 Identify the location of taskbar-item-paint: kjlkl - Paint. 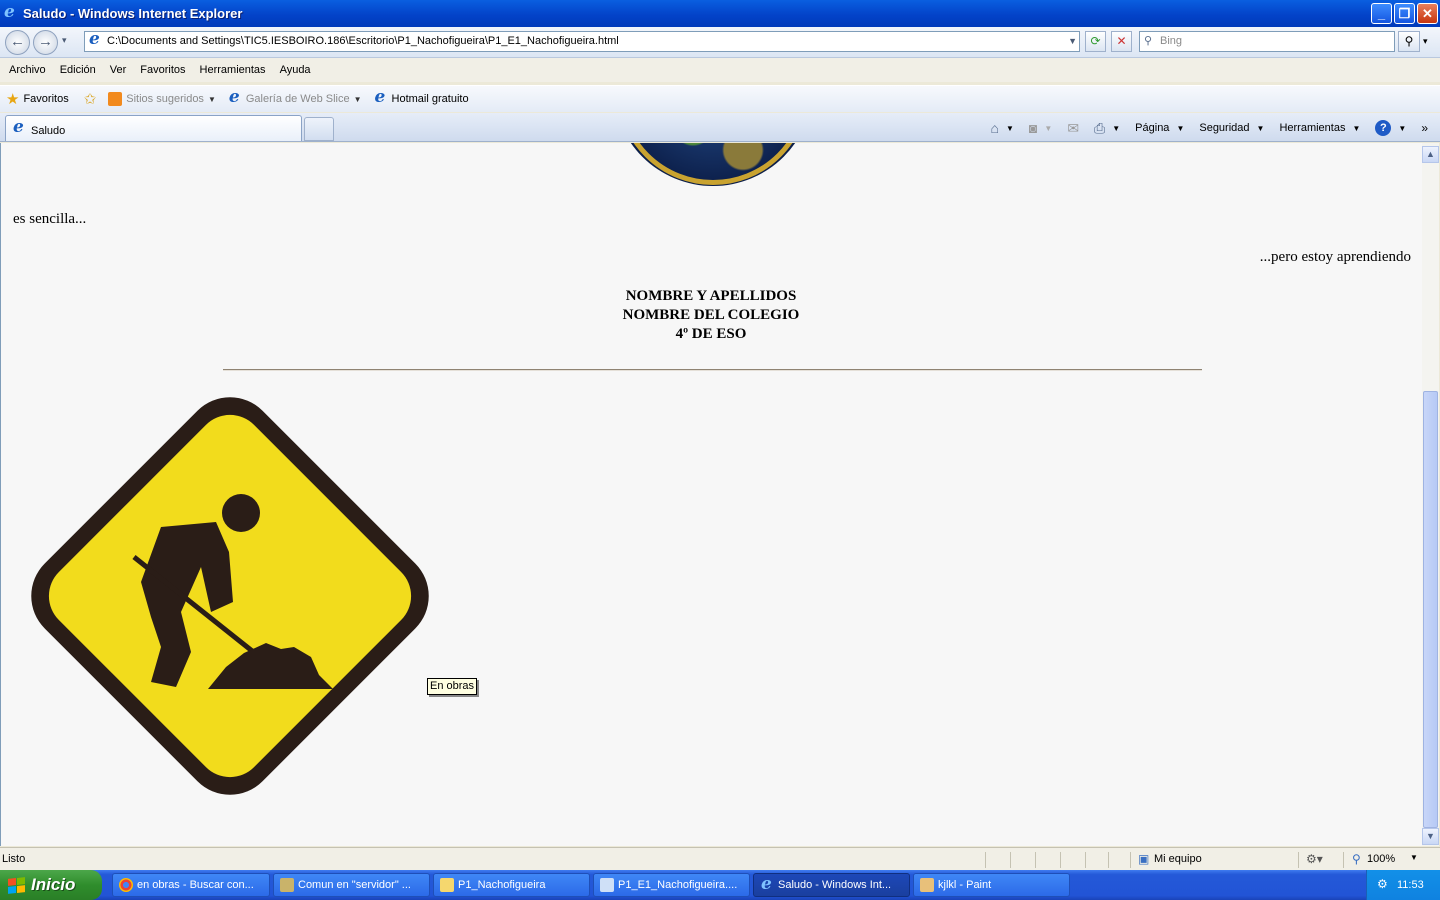
(991, 885).